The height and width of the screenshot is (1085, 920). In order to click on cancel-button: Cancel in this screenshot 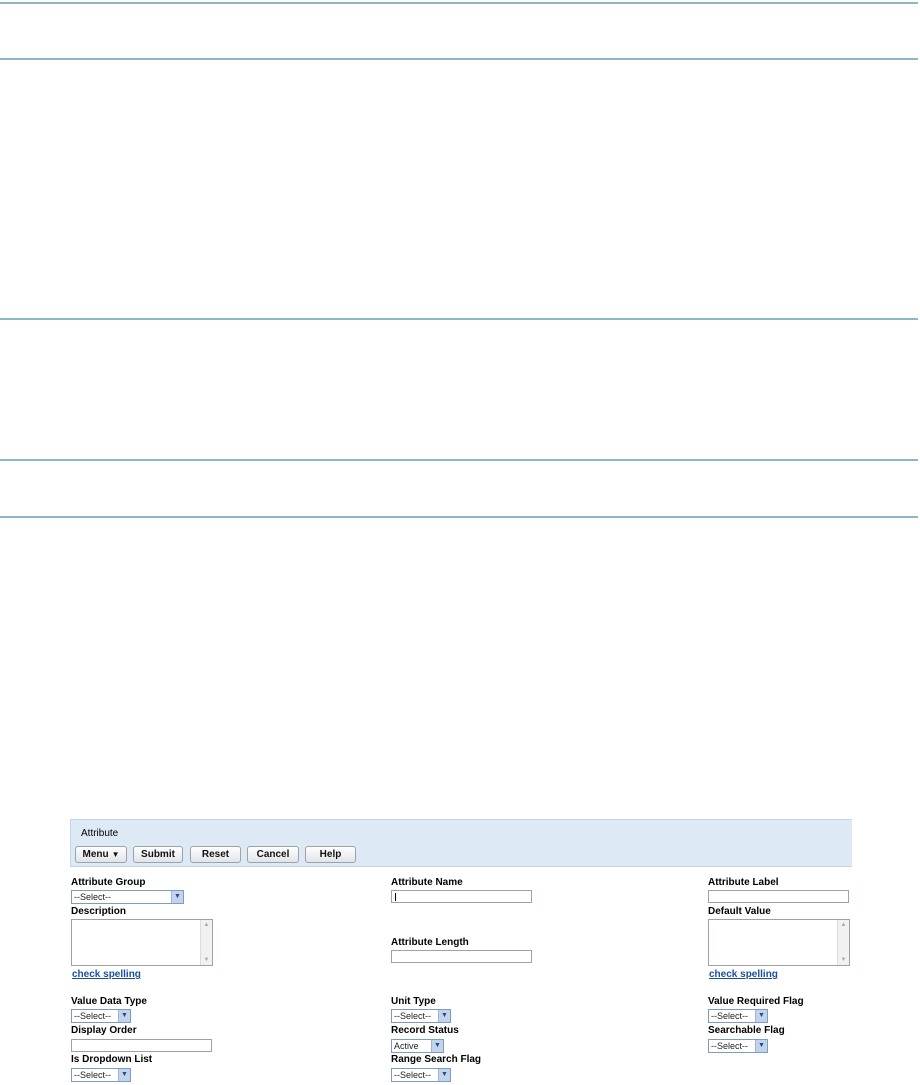, I will do `click(273, 854)`.